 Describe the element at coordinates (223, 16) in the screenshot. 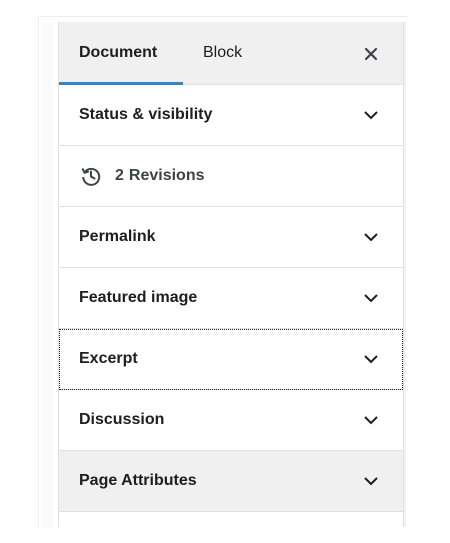

I see `frame-line-top` at that location.